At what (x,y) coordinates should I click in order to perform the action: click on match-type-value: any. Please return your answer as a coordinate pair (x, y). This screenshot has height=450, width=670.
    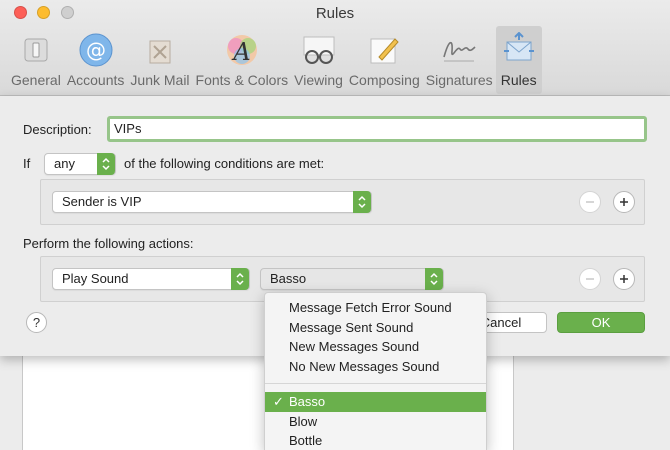
    Looking at the image, I should click on (64, 163).